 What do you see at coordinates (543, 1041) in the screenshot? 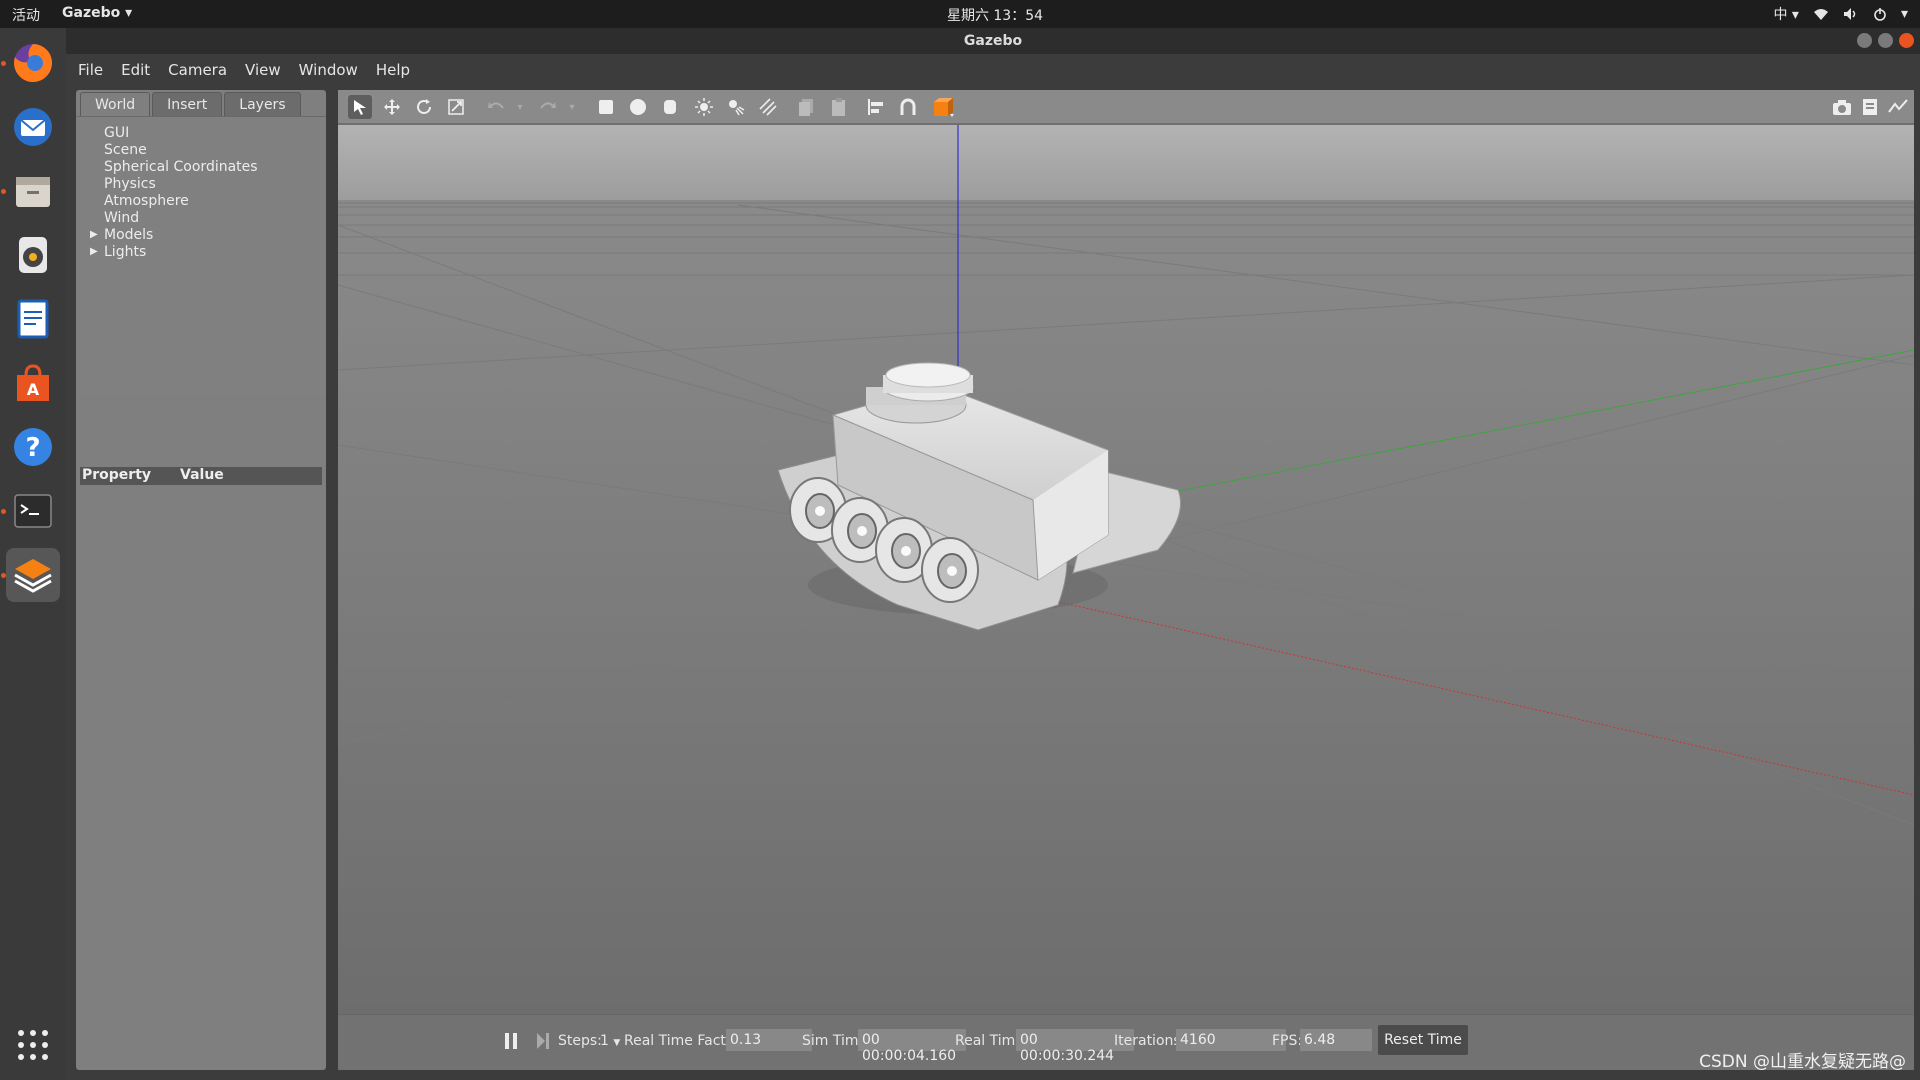
I see `step-icon` at bounding box center [543, 1041].